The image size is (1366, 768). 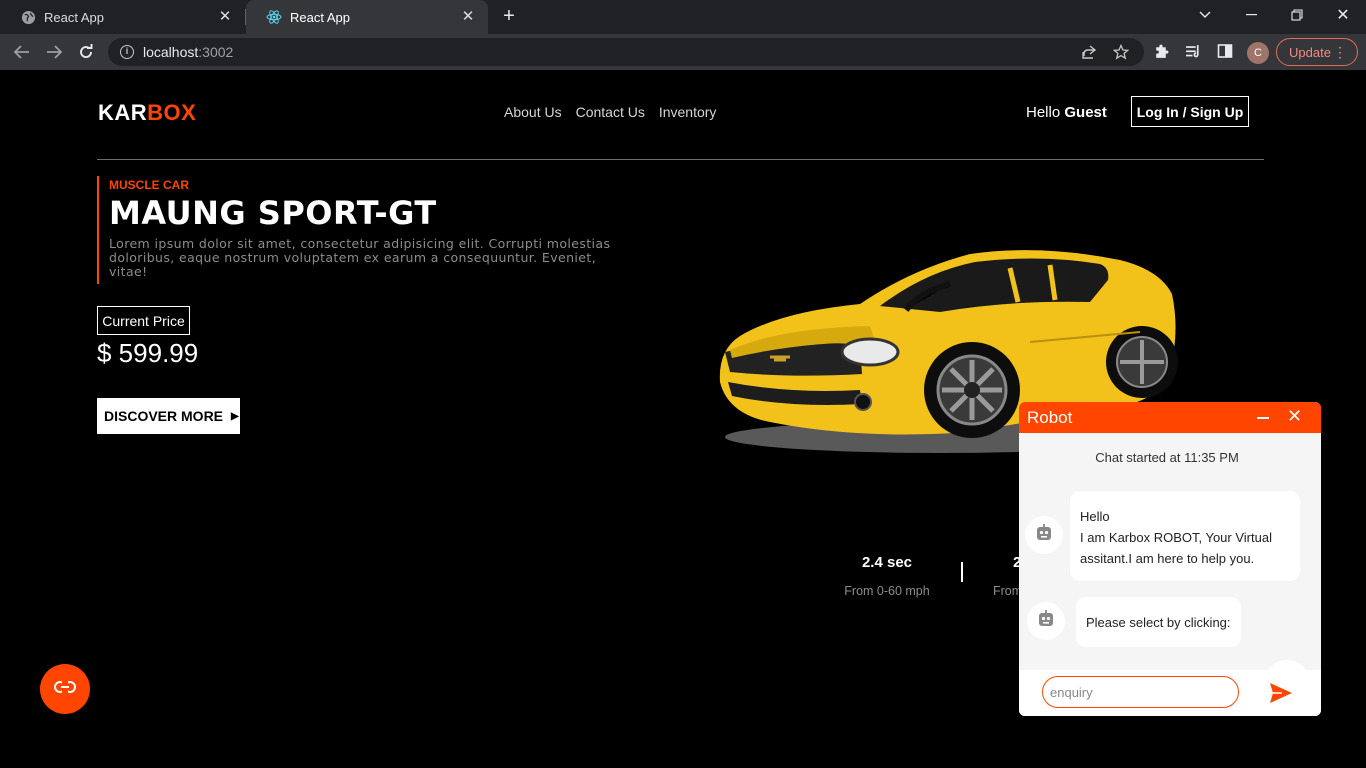 I want to click on car-category: MUSCLE CAR, so click(x=149, y=185).